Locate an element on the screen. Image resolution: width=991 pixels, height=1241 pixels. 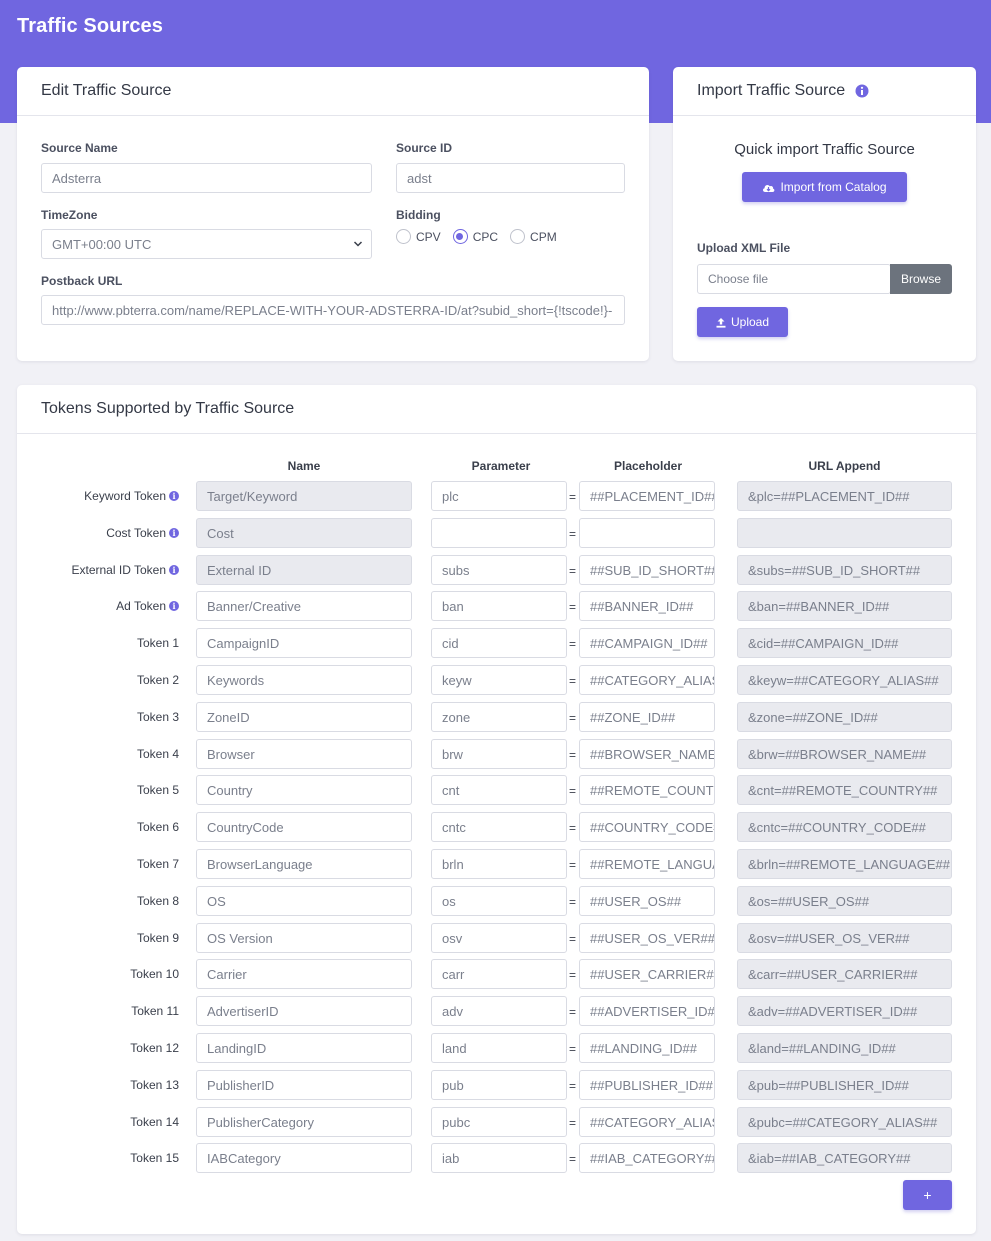
token-name-input: Keywords is located at coordinates (304, 680).